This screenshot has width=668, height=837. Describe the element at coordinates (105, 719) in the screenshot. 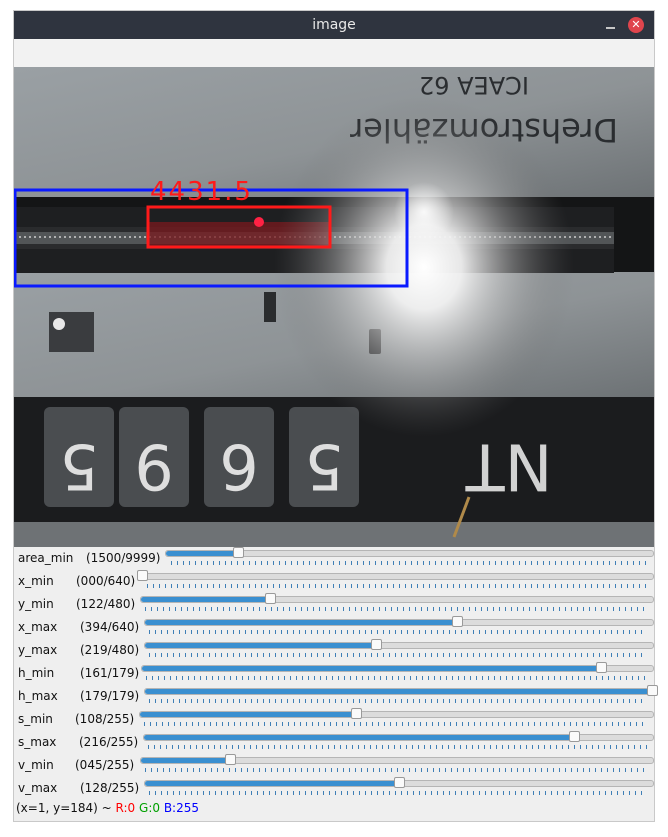

I see `trackbar-value: (108/255)` at that location.